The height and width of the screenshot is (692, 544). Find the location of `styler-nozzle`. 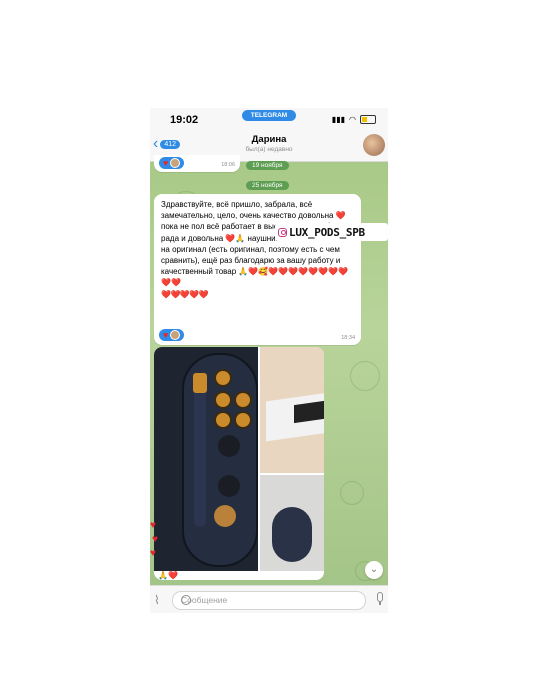

styler-nozzle is located at coordinates (200, 383).